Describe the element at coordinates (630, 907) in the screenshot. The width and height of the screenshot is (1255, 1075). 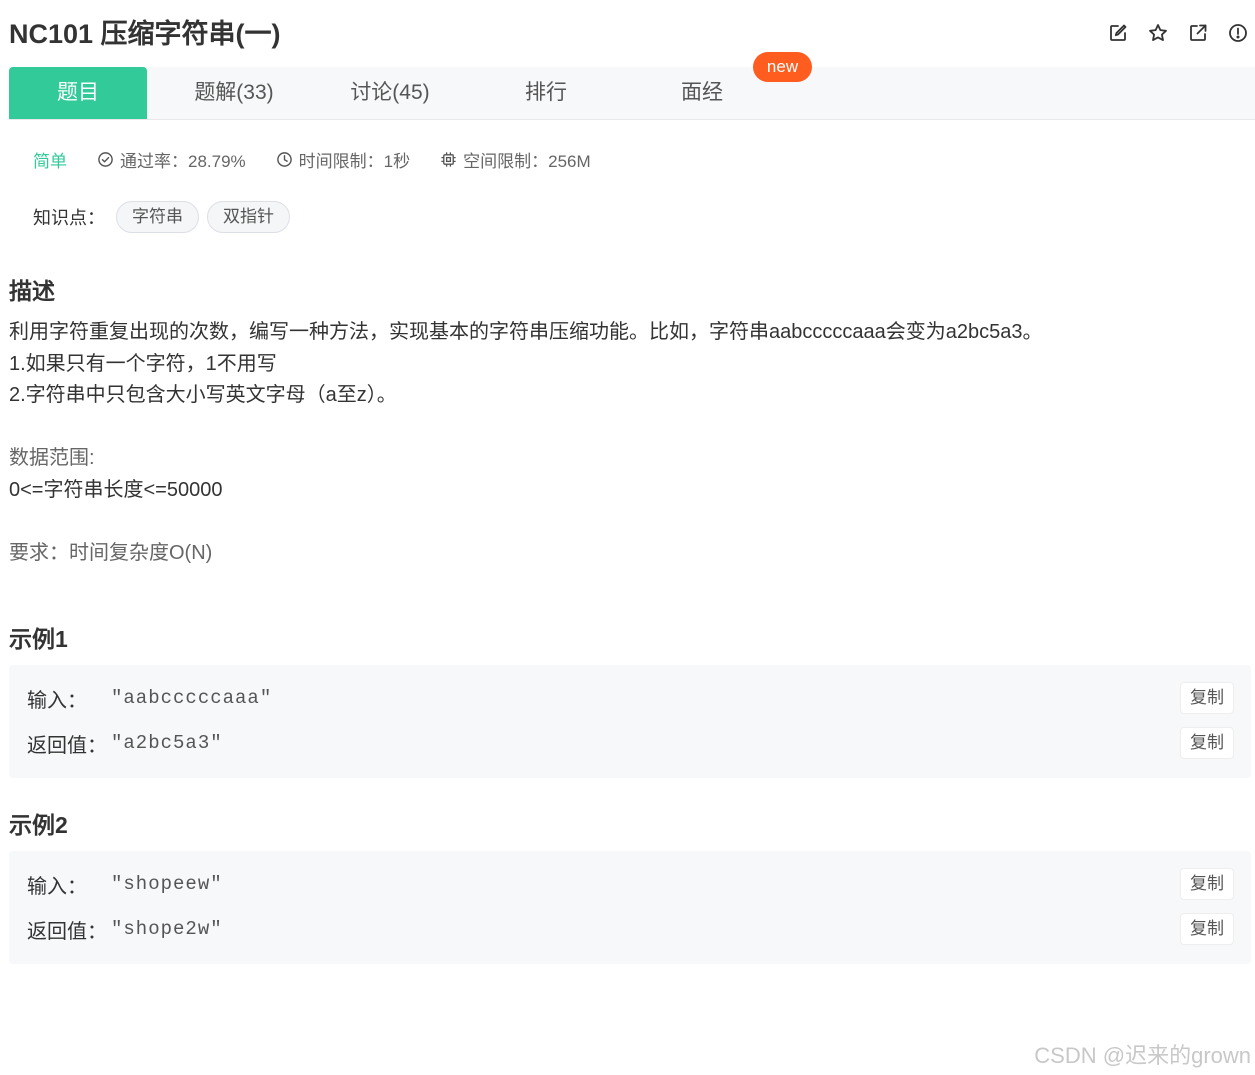
I see `example-2-box: 输入： "shopeew" 复制 返回值： "shope2w" 复制` at that location.